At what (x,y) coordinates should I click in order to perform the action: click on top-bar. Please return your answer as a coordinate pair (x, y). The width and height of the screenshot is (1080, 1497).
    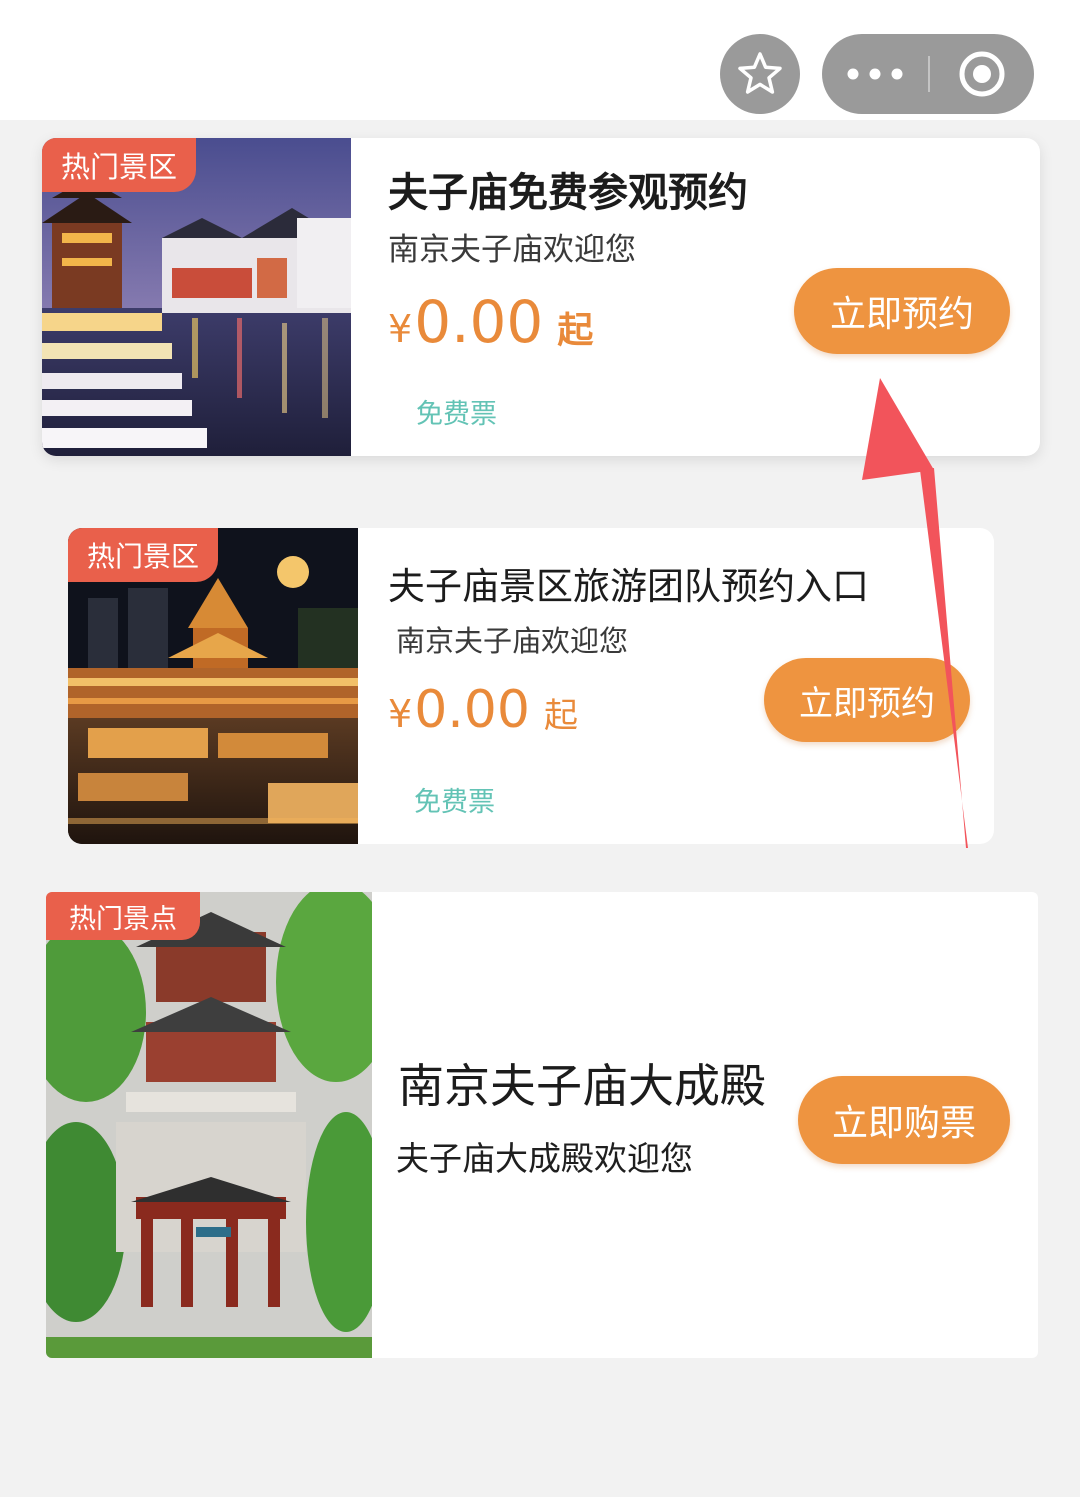
    Looking at the image, I should click on (540, 60).